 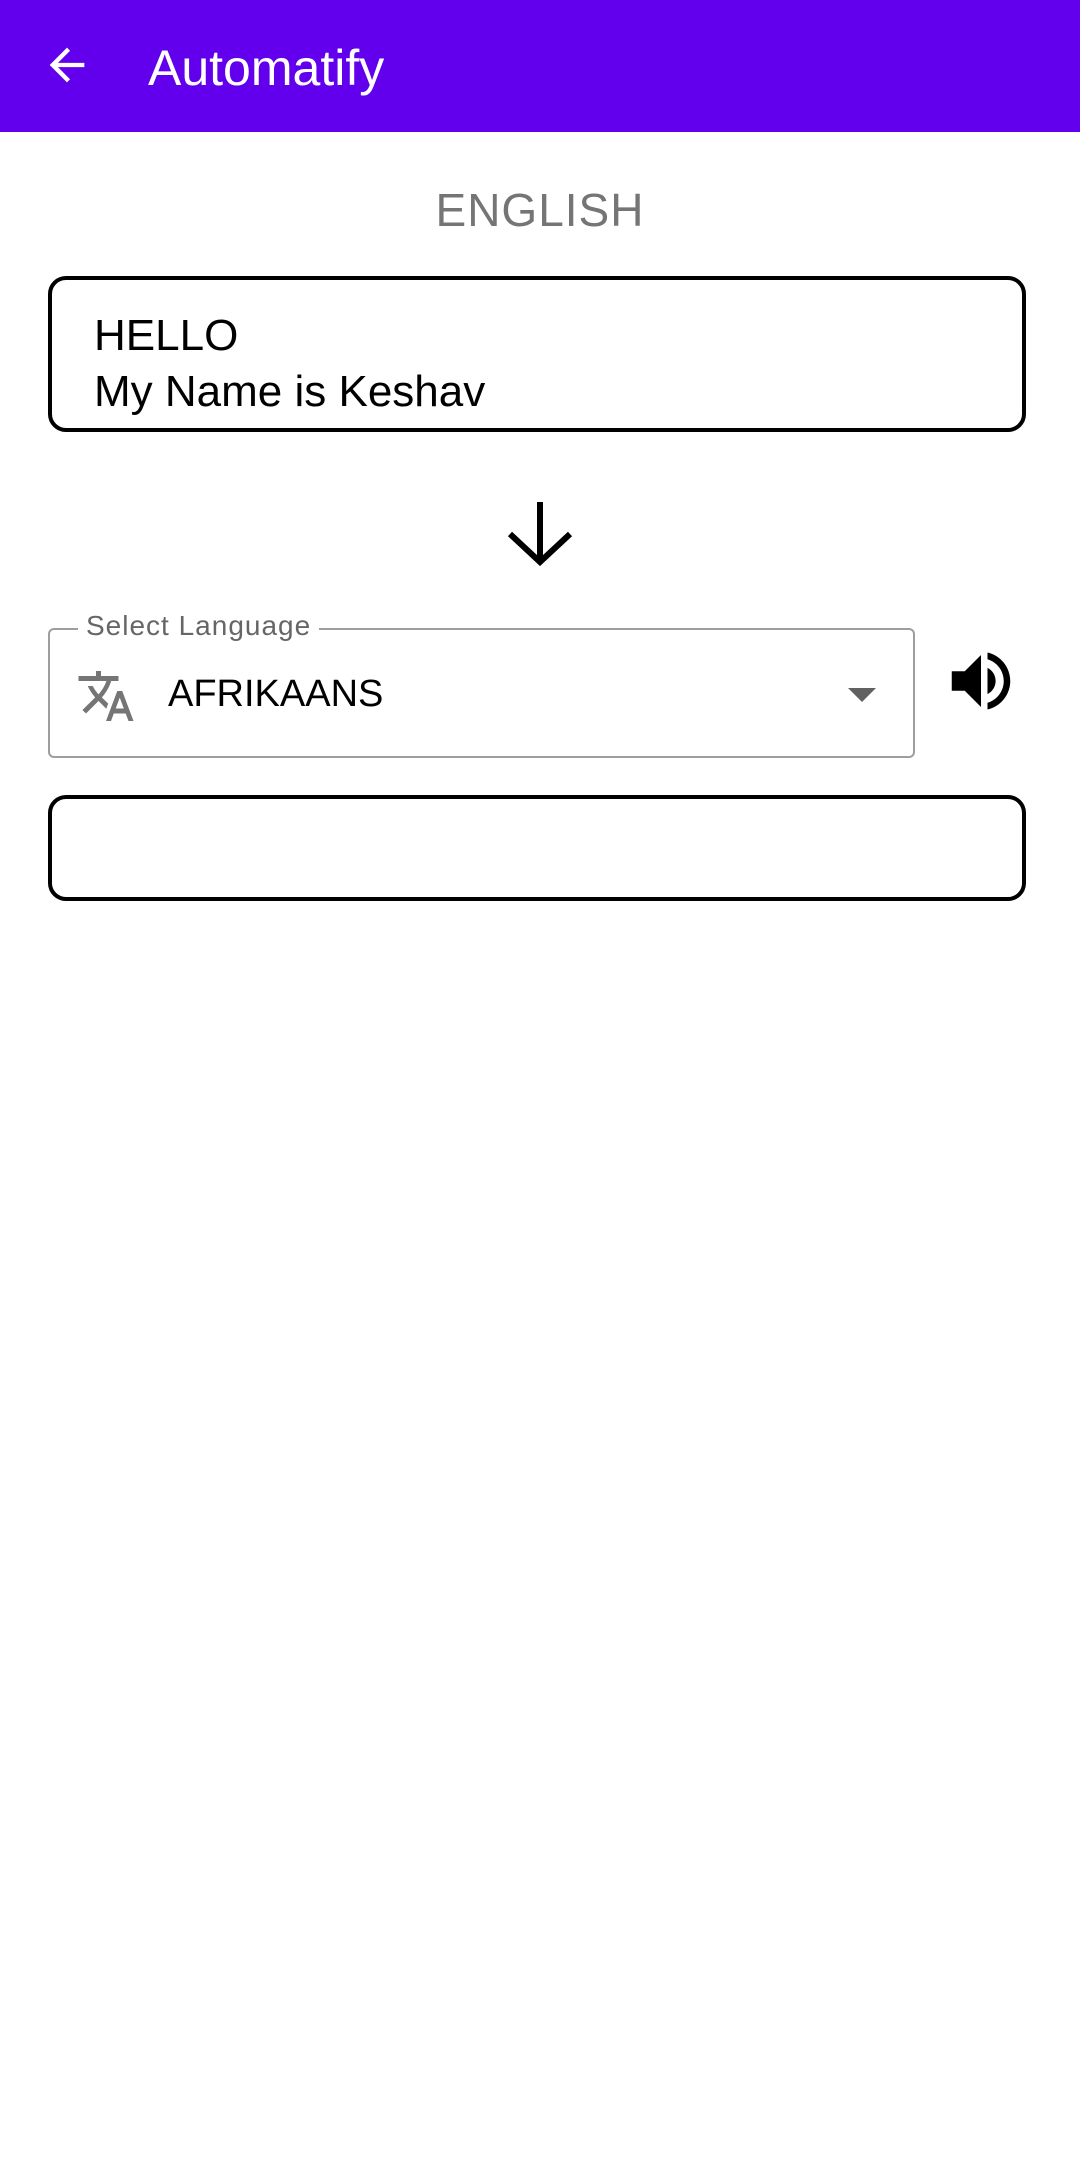 What do you see at coordinates (540, 66) in the screenshot?
I see `app-bar: Automatify` at bounding box center [540, 66].